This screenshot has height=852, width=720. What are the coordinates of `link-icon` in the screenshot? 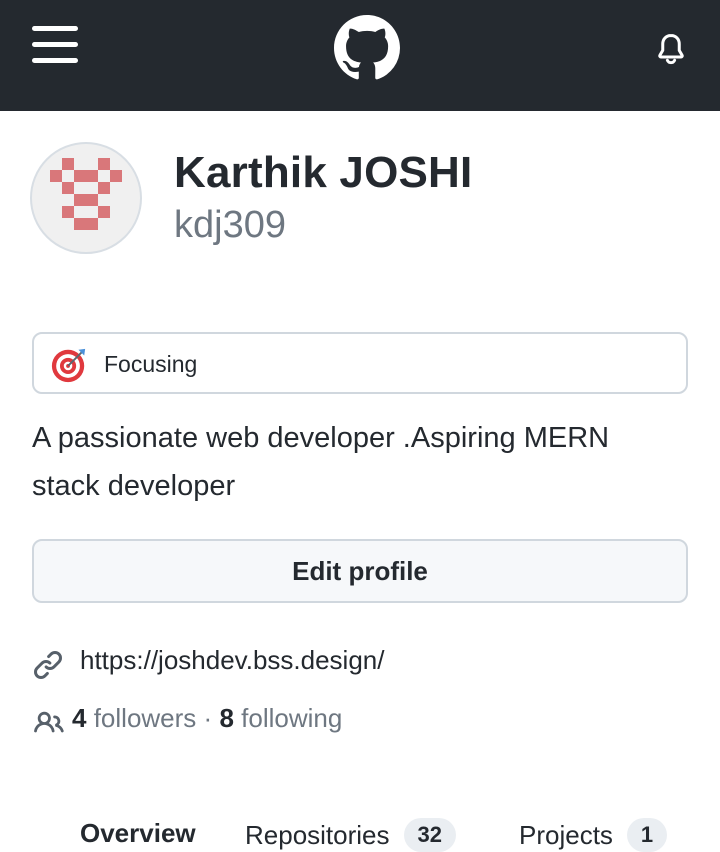 It's located at (48, 665).